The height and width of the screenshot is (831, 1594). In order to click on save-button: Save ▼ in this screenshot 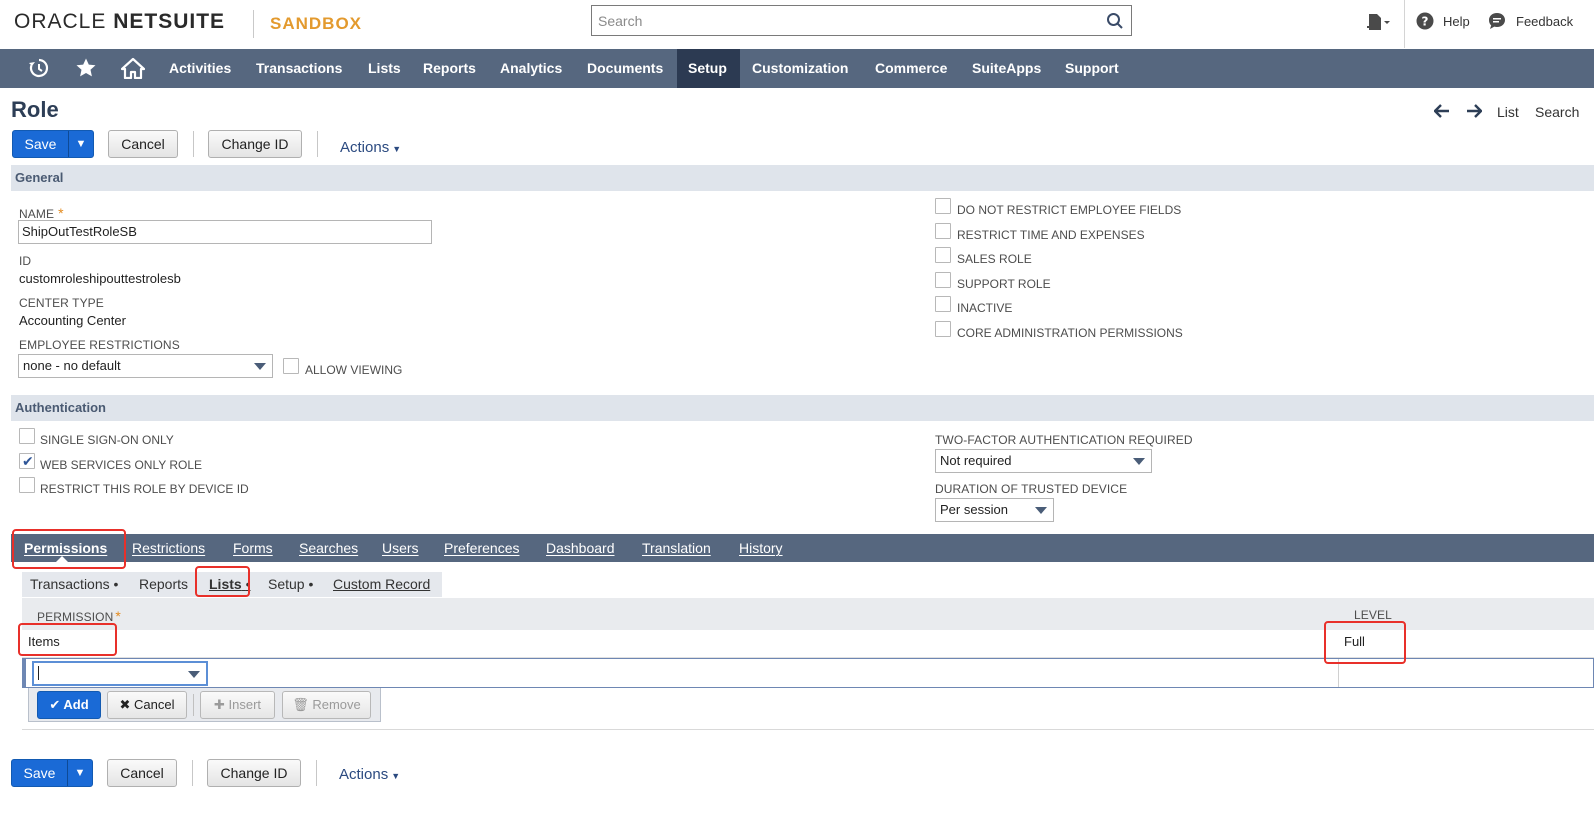, I will do `click(53, 144)`.